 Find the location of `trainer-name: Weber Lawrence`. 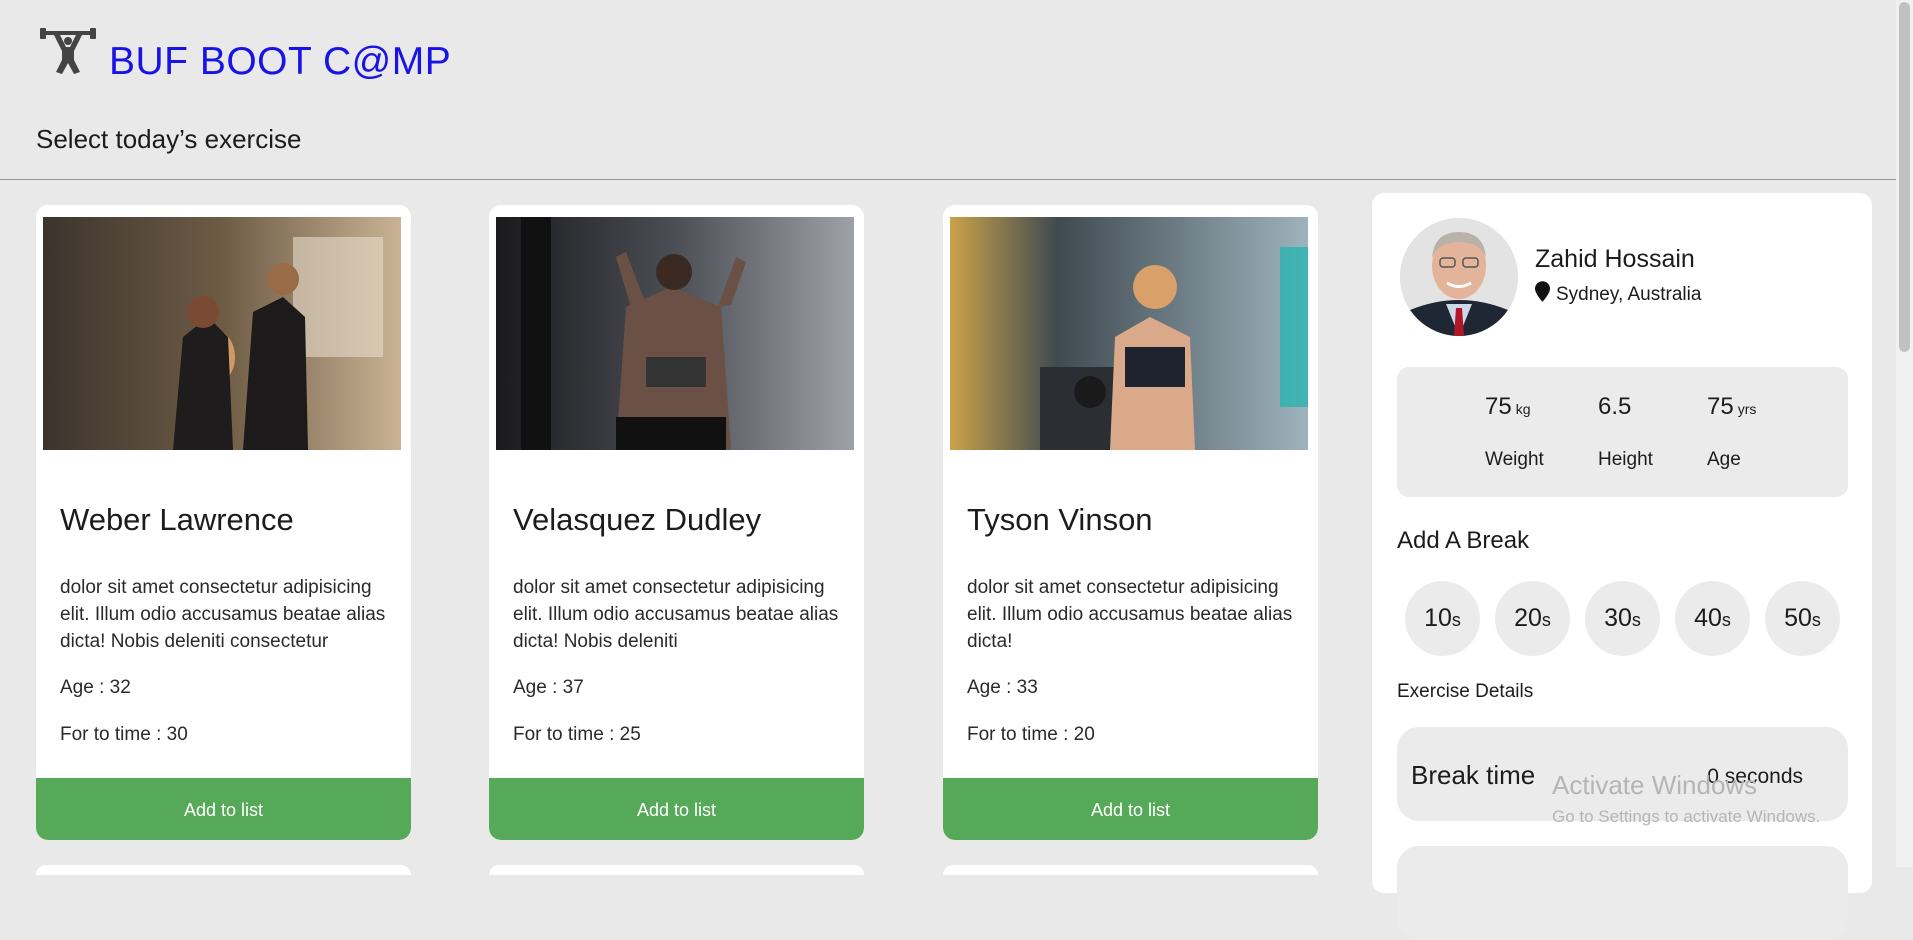

trainer-name: Weber Lawrence is located at coordinates (177, 519).